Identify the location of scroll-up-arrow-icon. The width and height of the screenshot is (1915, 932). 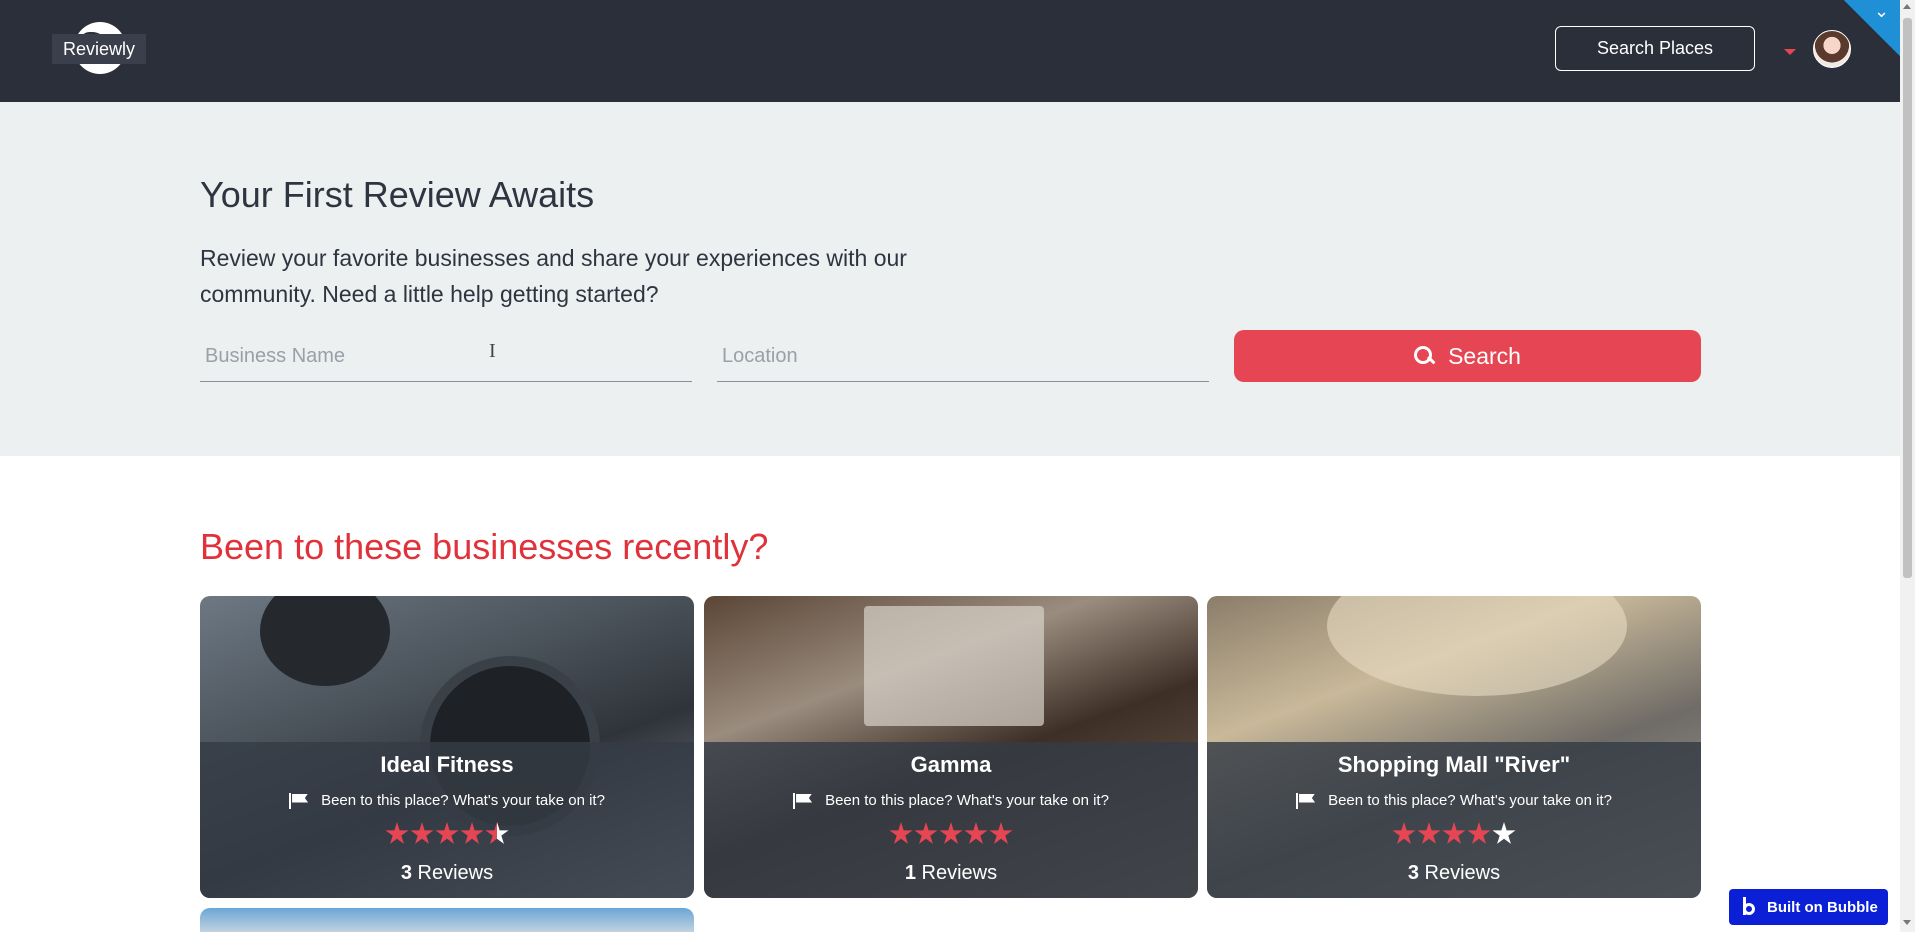
(1907, 6).